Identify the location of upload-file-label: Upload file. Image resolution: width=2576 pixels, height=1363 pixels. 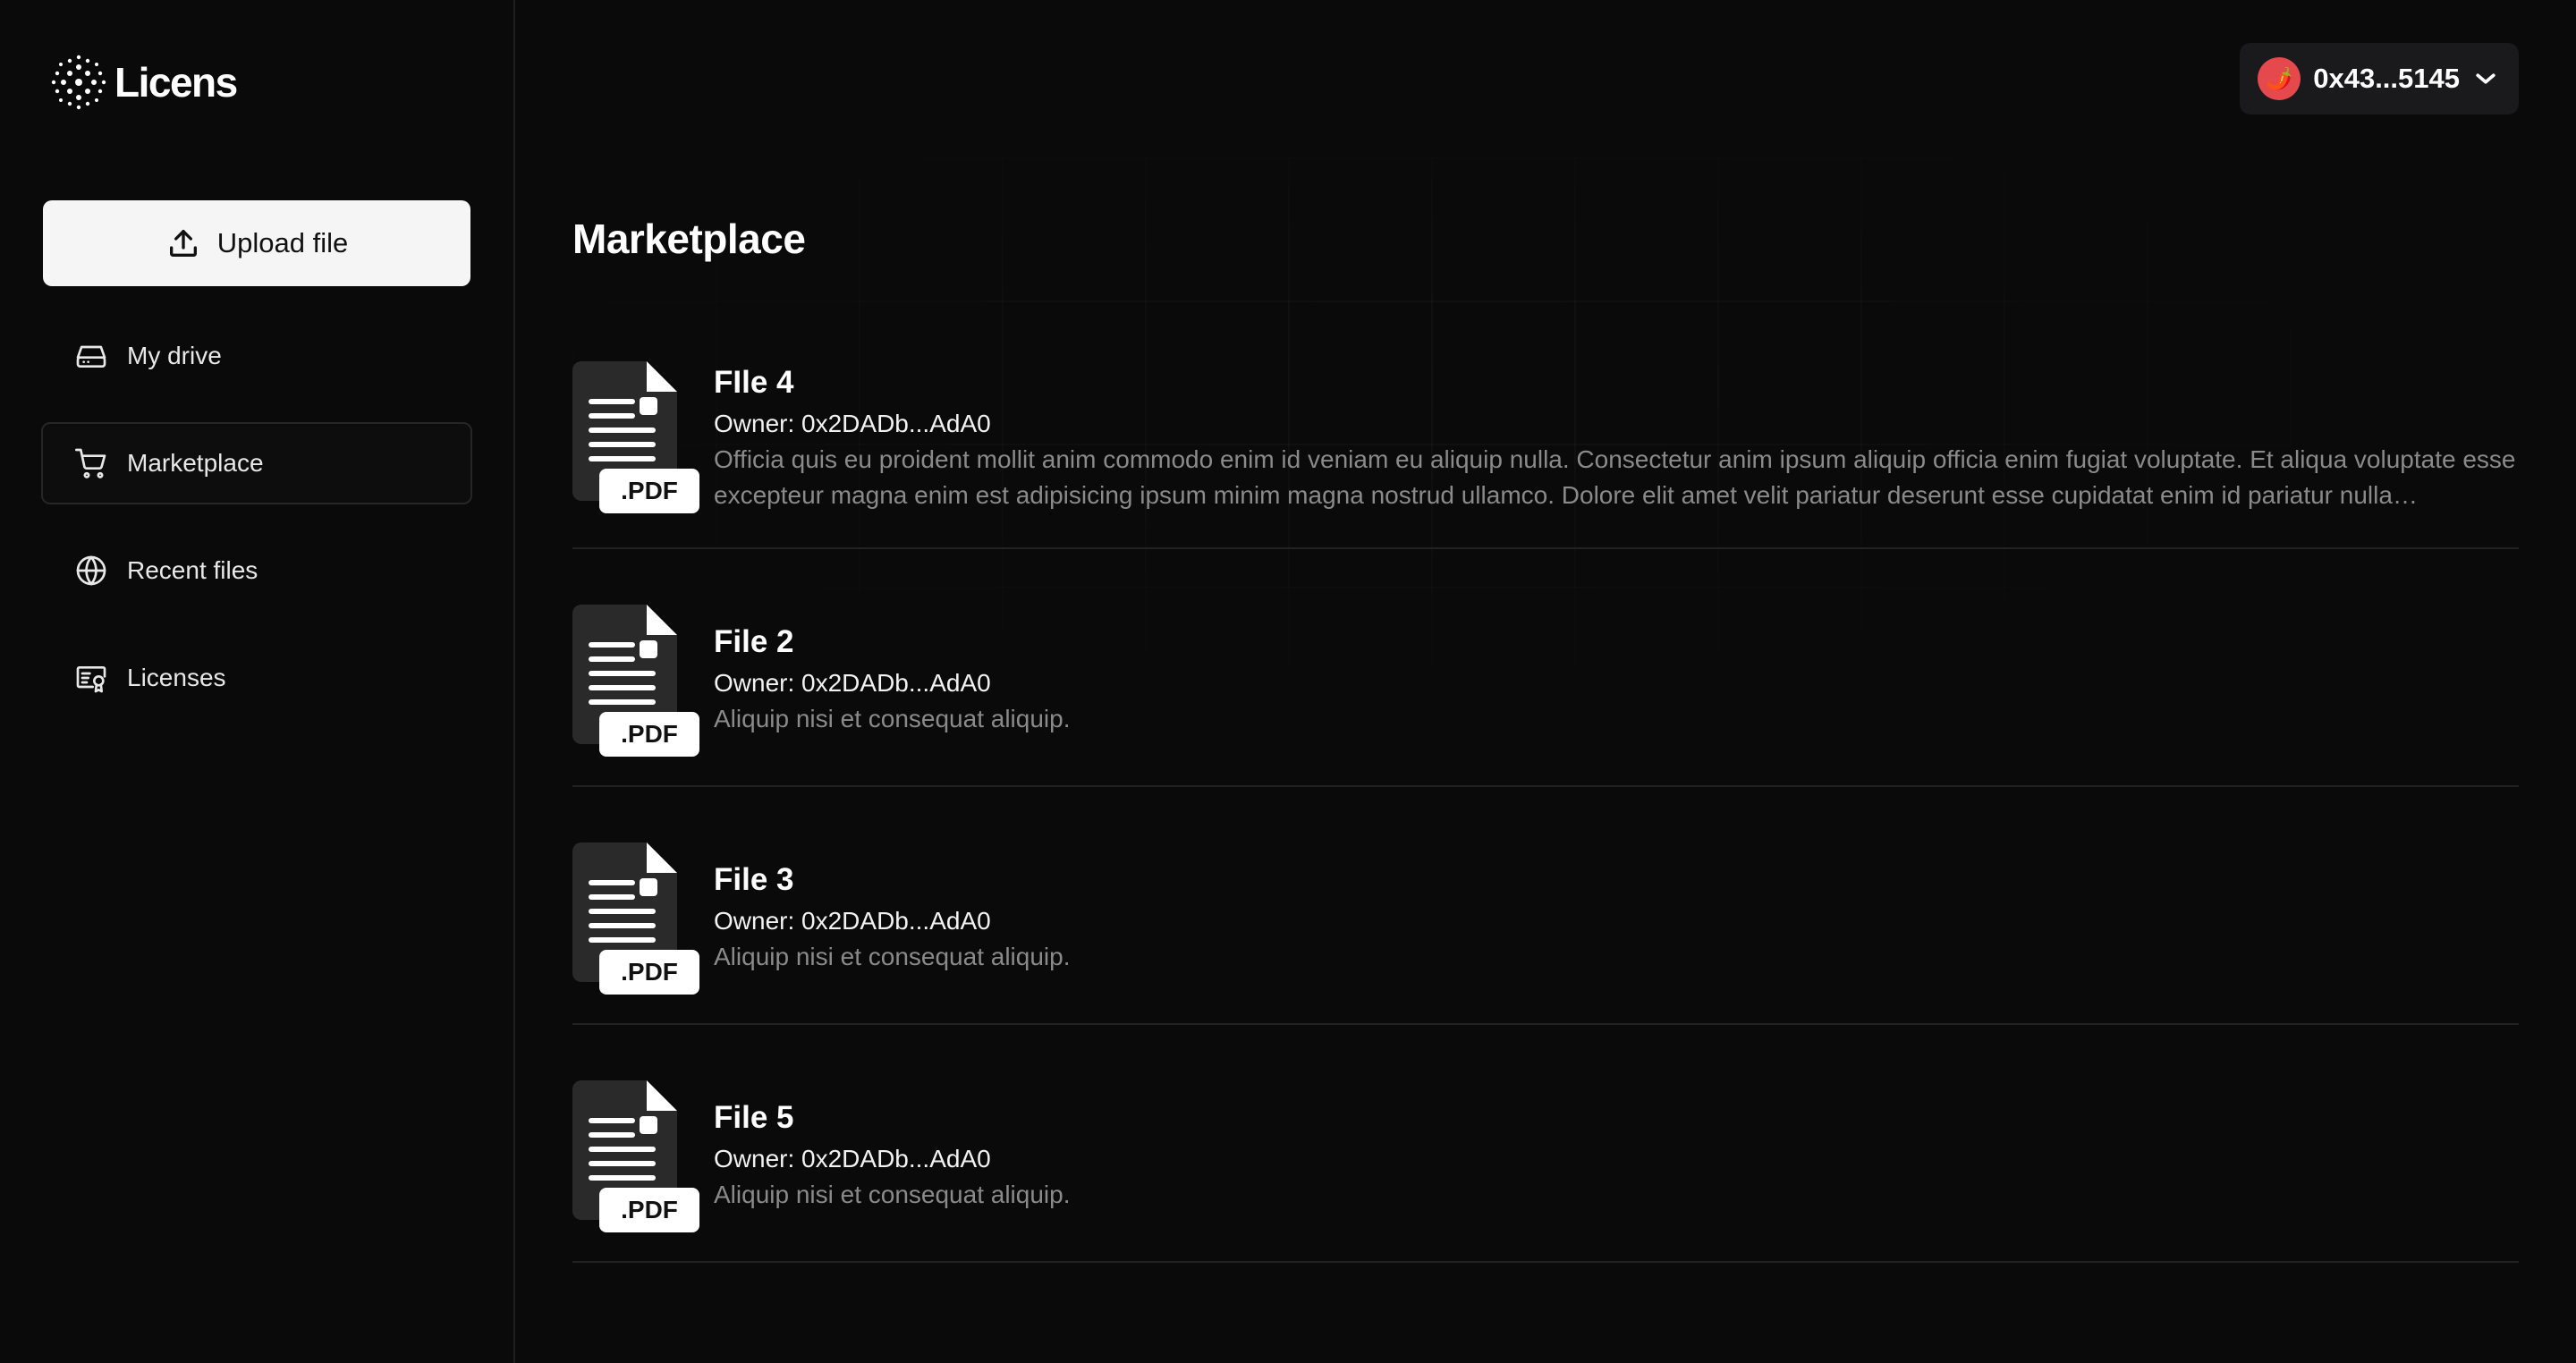
(282, 242).